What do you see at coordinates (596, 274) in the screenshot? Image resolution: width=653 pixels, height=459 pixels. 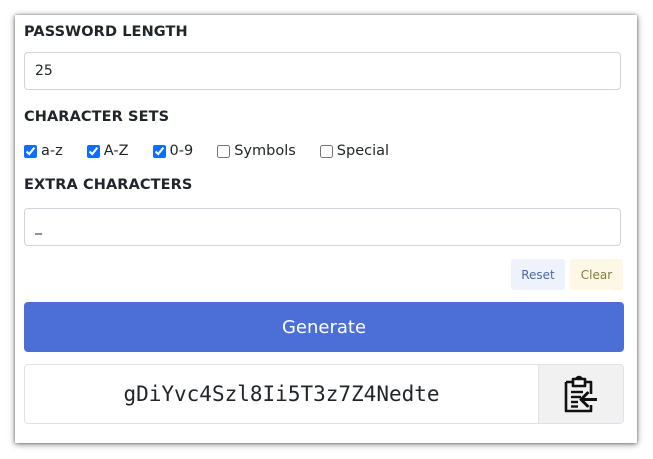 I see `clear-button: Clear` at bounding box center [596, 274].